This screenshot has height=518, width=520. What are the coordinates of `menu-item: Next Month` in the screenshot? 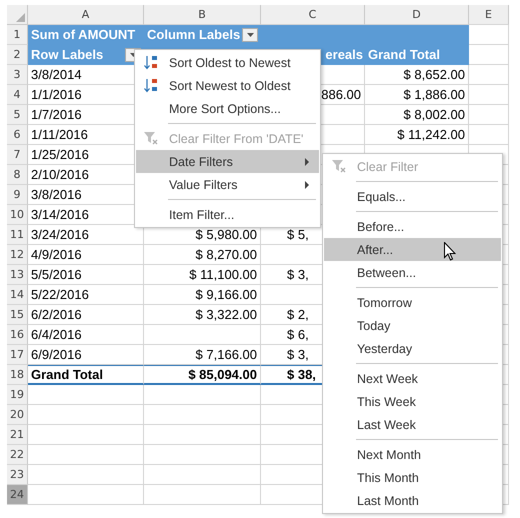 It's located at (412, 454).